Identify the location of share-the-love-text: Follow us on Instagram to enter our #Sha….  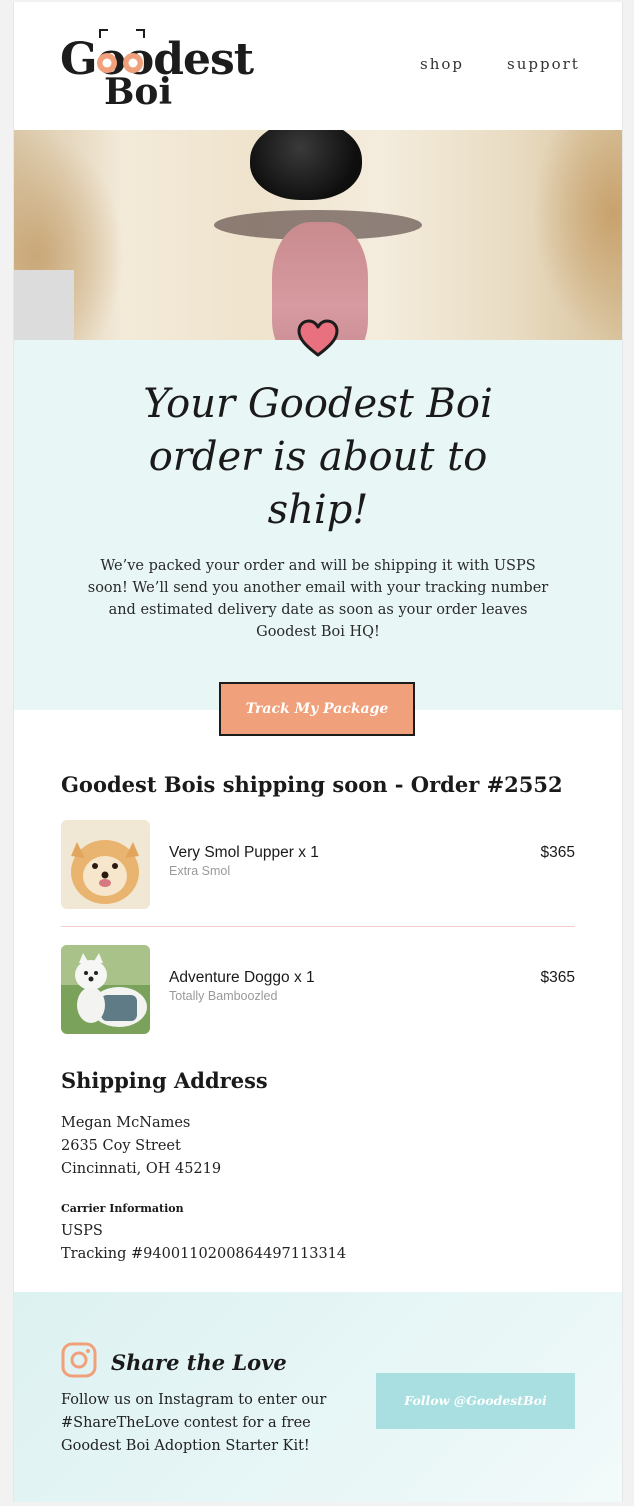
(194, 1423).